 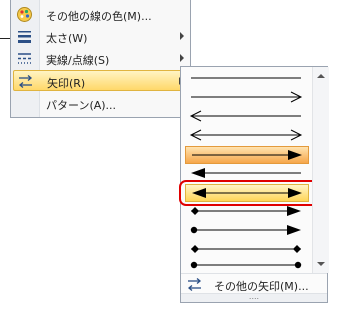 I want to click on open-arrow-both-icon, so click(x=246, y=135).